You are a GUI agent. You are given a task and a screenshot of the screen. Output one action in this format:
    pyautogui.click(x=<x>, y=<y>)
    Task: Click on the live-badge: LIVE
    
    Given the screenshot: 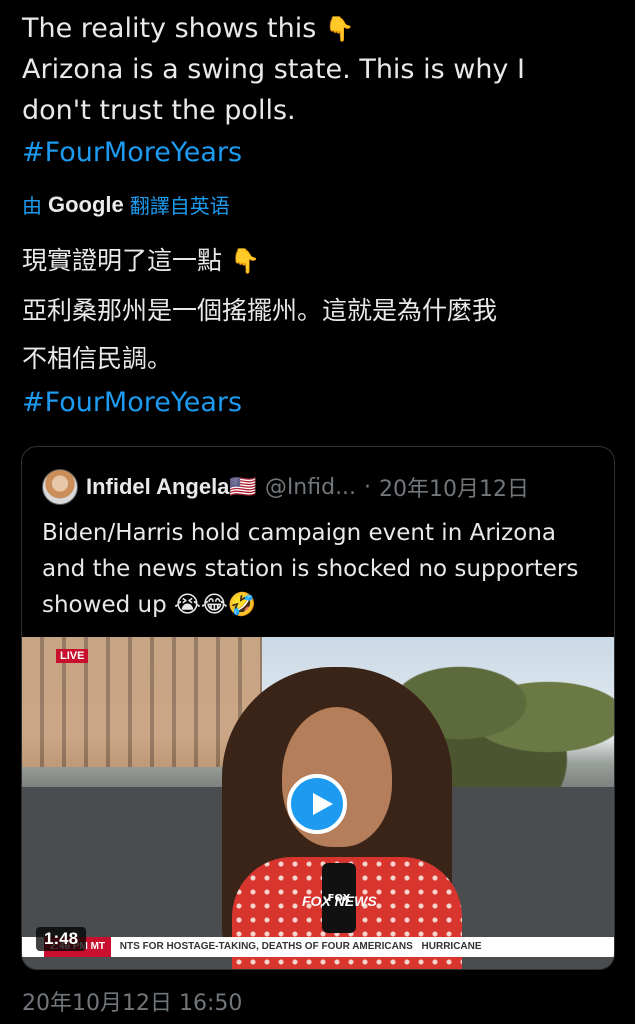 What is the action you would take?
    pyautogui.click(x=72, y=656)
    